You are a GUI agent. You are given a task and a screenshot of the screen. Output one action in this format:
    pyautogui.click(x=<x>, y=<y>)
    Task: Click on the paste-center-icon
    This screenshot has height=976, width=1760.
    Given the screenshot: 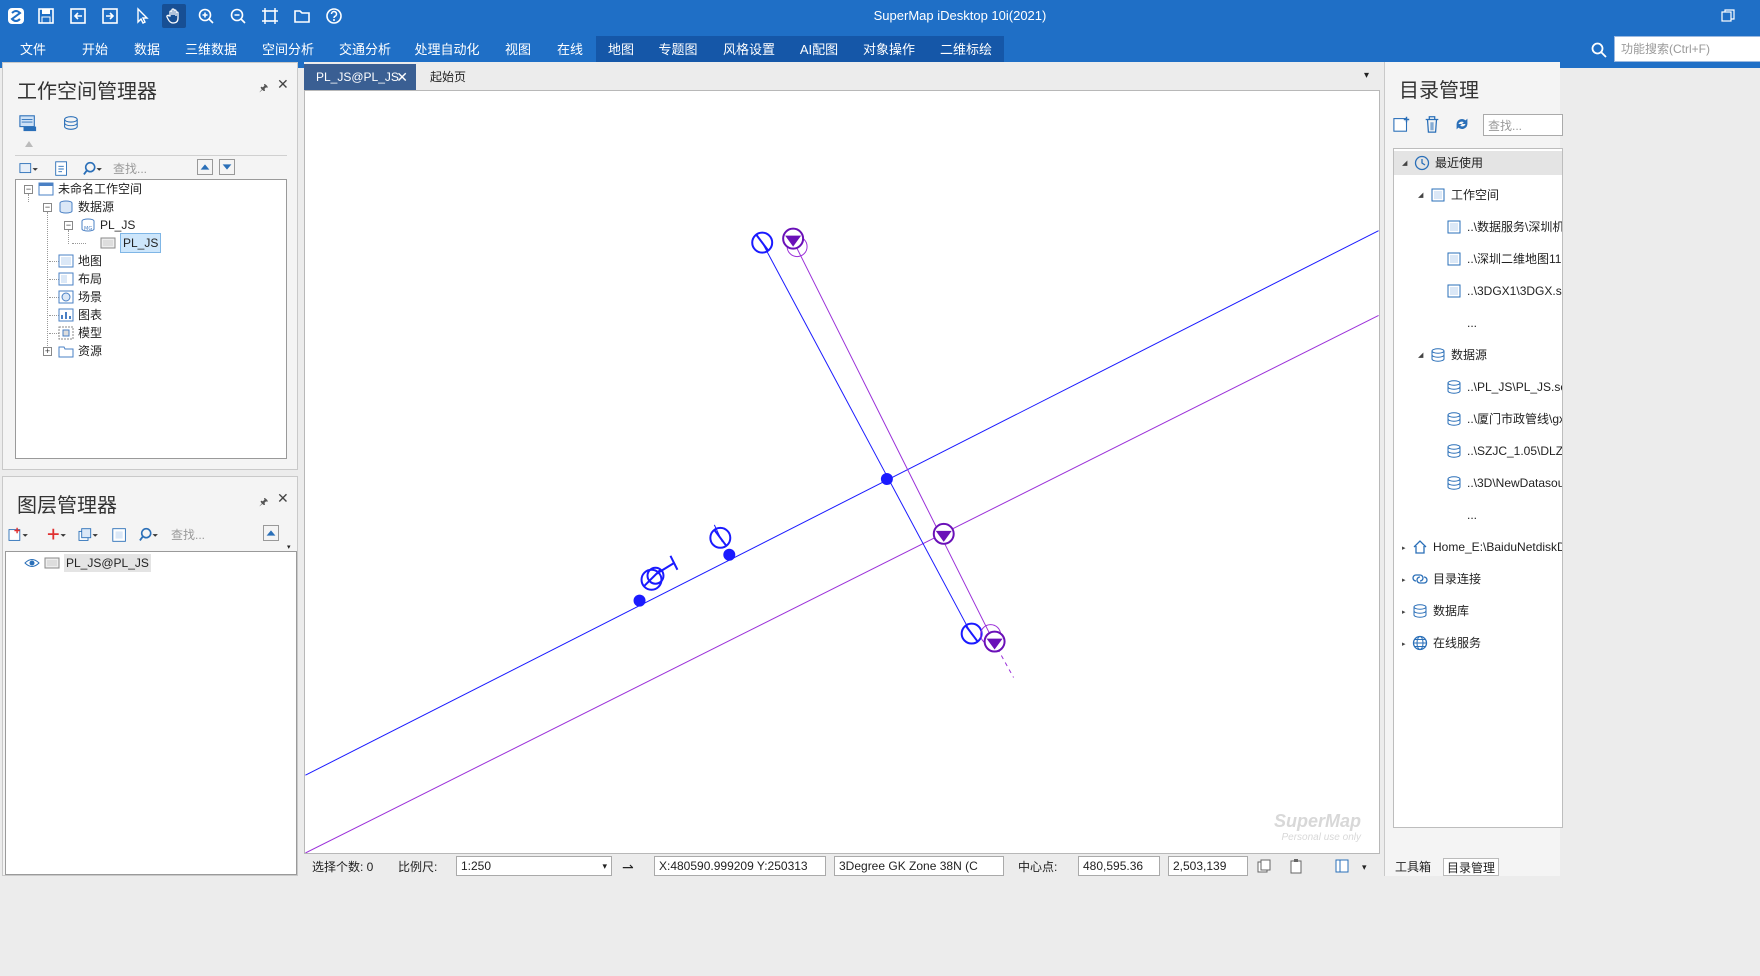 What is the action you would take?
    pyautogui.click(x=1298, y=867)
    